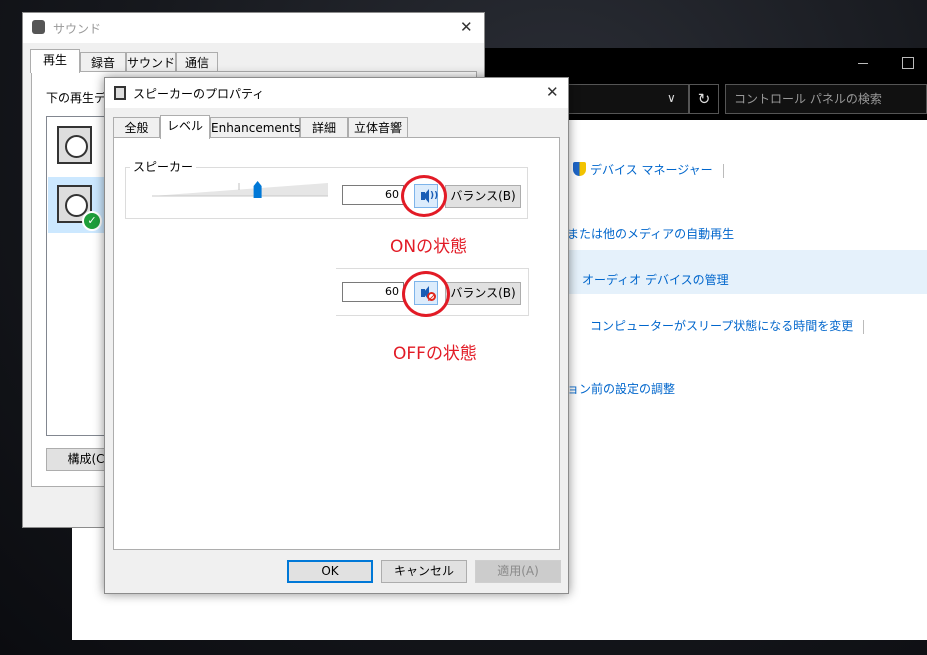 This screenshot has height=655, width=927. Describe the element at coordinates (92, 221) in the screenshot. I see `default-device-check-icon: ✓` at that location.